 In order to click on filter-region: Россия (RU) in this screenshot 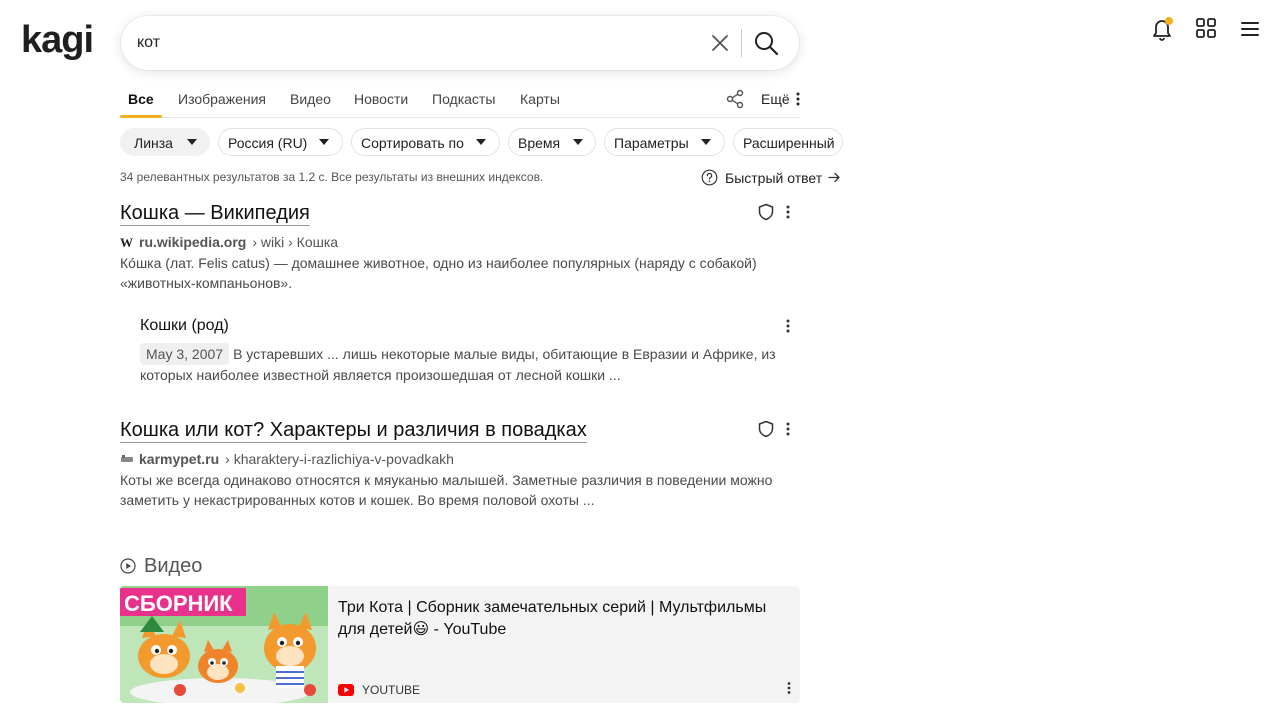, I will do `click(280, 142)`.